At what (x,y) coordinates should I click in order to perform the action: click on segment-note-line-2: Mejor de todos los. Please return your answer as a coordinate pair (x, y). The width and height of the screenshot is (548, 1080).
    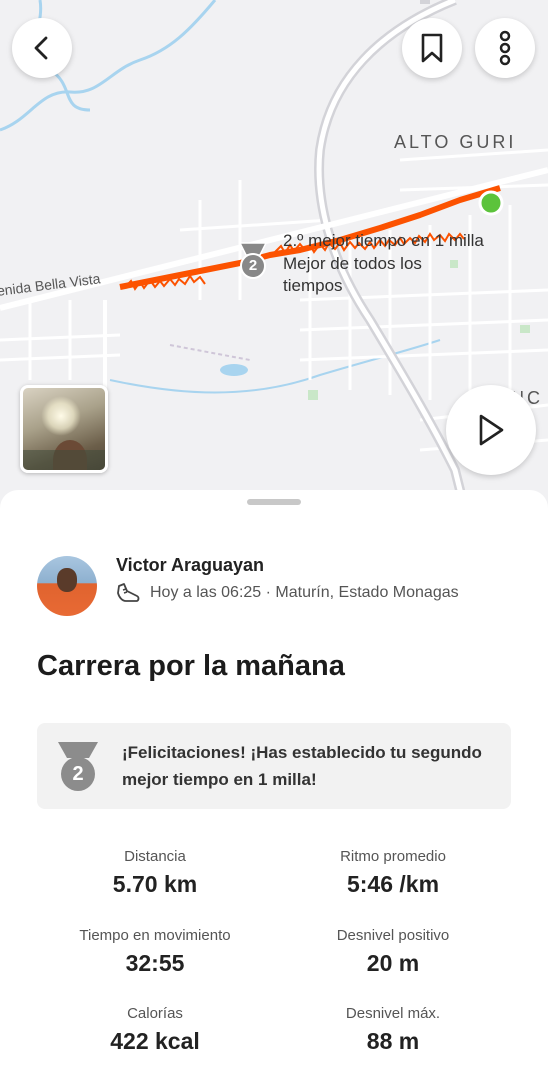
    Looking at the image, I should click on (352, 263).